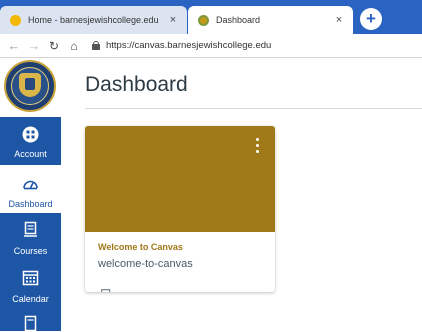  I want to click on nav-item-dashboard: Dashboard, so click(30, 189).